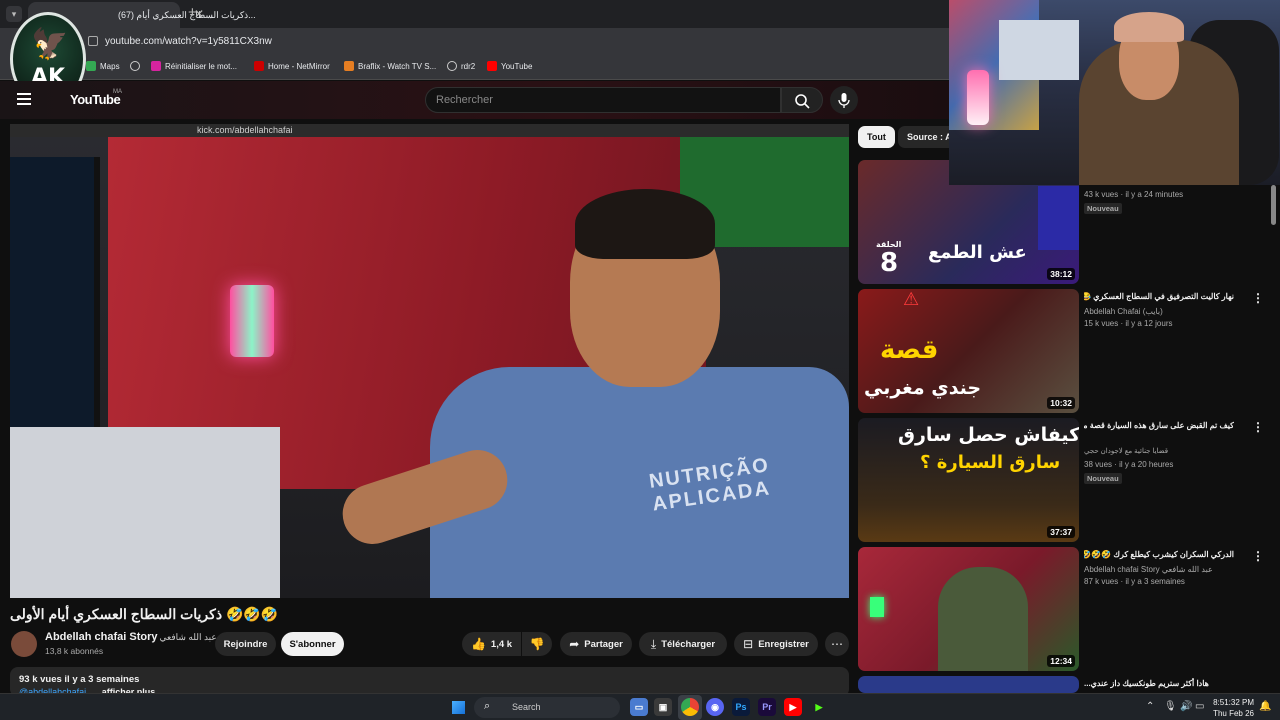 This screenshot has width=1280, height=720. What do you see at coordinates (776, 644) in the screenshot?
I see `save-button: ⊟ Enregistrer` at bounding box center [776, 644].